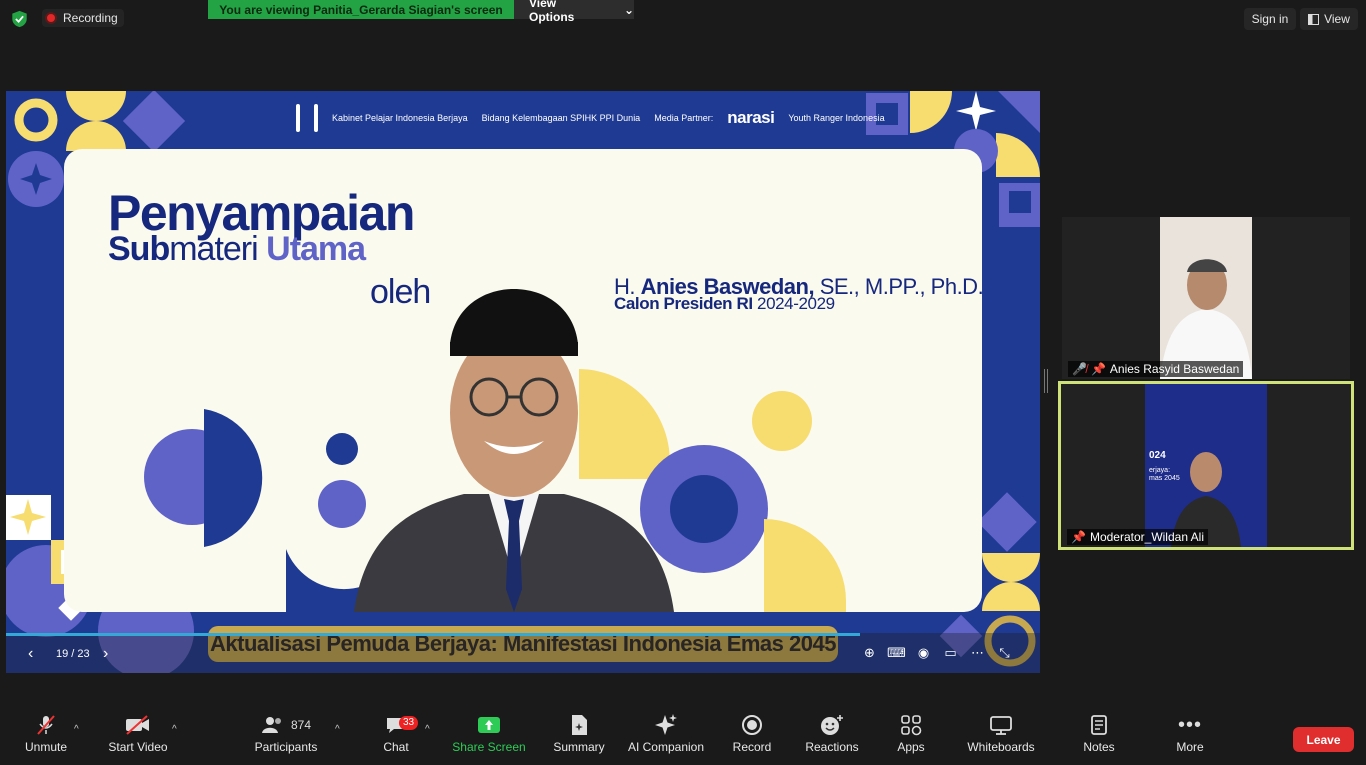 Image resolution: width=1366 pixels, height=765 pixels. Describe the element at coordinates (752, 737) in the screenshot. I see `record-button: Record` at that location.